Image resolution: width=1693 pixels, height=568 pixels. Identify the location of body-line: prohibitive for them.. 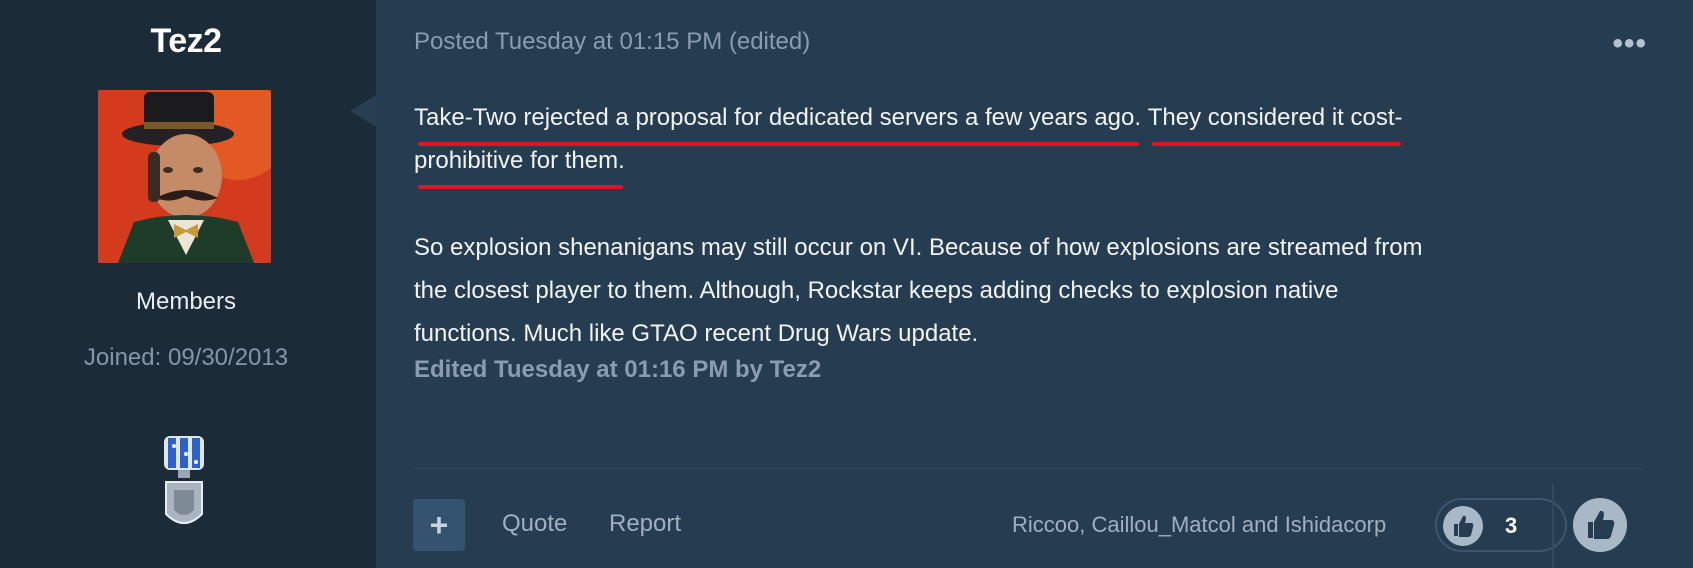
(1014, 164).